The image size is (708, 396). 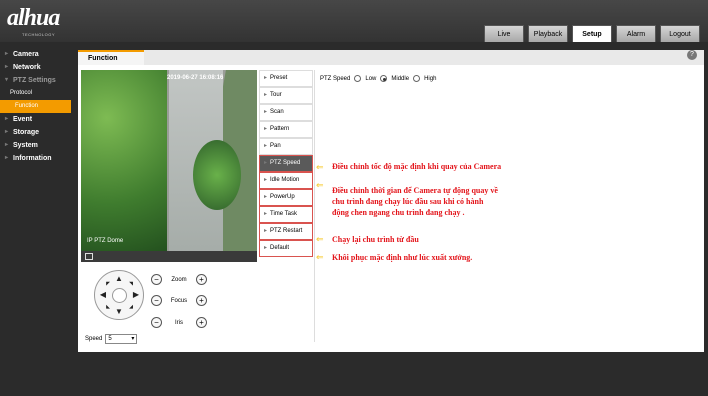 I want to click on sidebar-item-storage: ▸ Storage, so click(x=38, y=132).